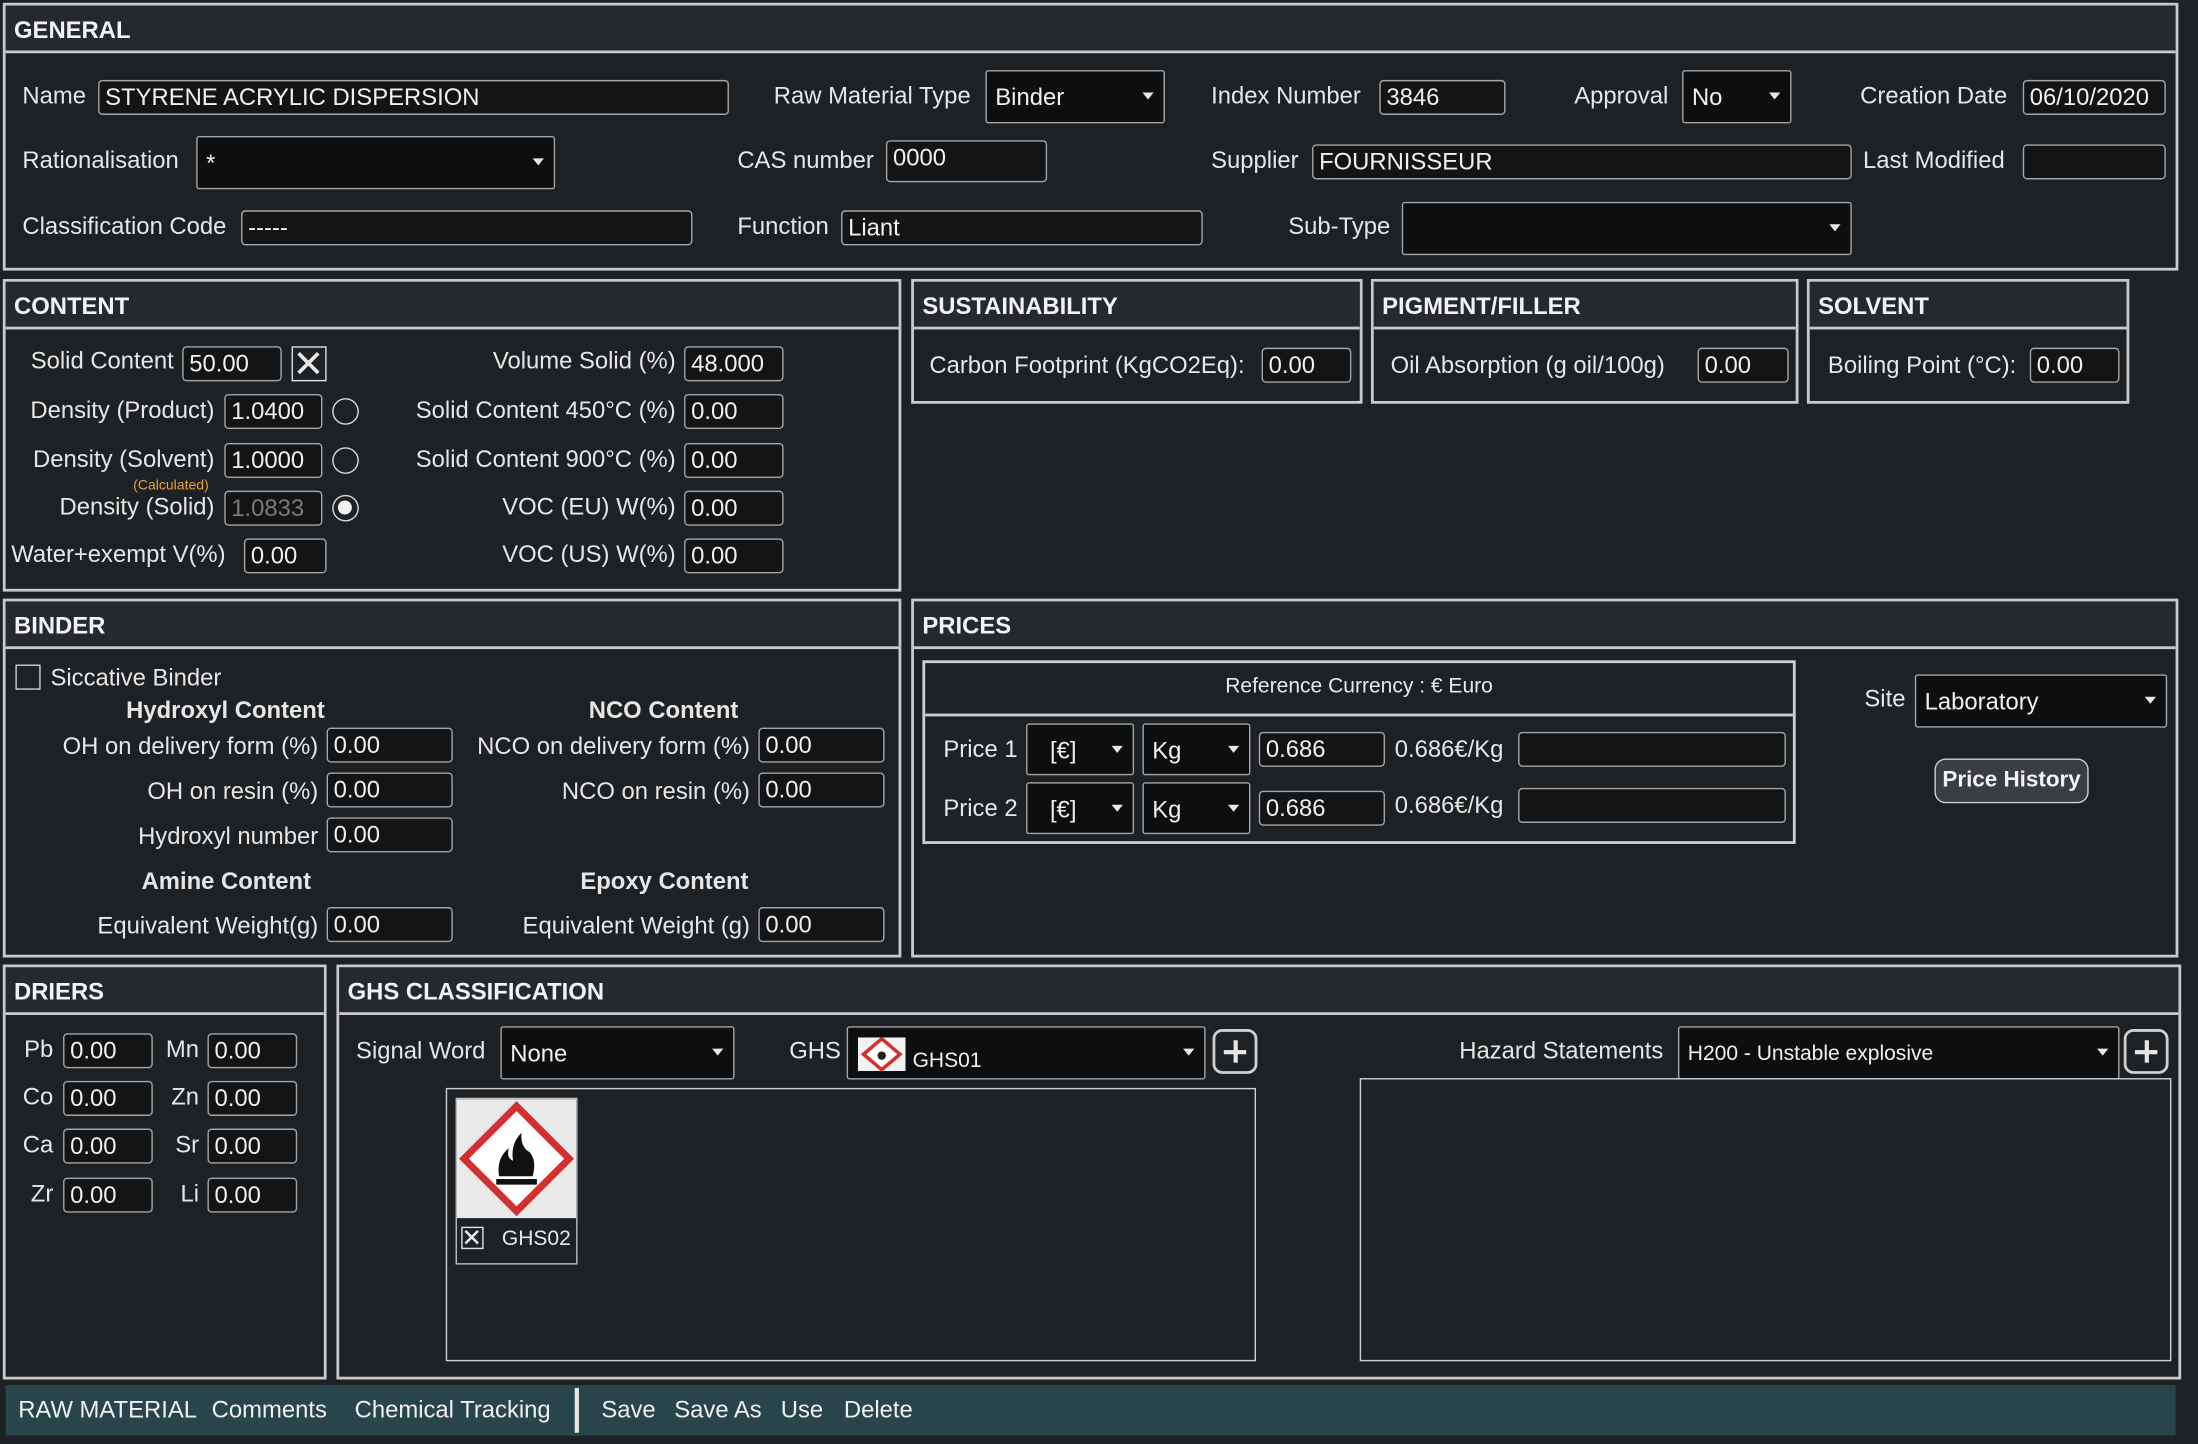 This screenshot has height=1444, width=2198. What do you see at coordinates (1968, 305) in the screenshot?
I see `solvent-header: SOLVENT` at bounding box center [1968, 305].